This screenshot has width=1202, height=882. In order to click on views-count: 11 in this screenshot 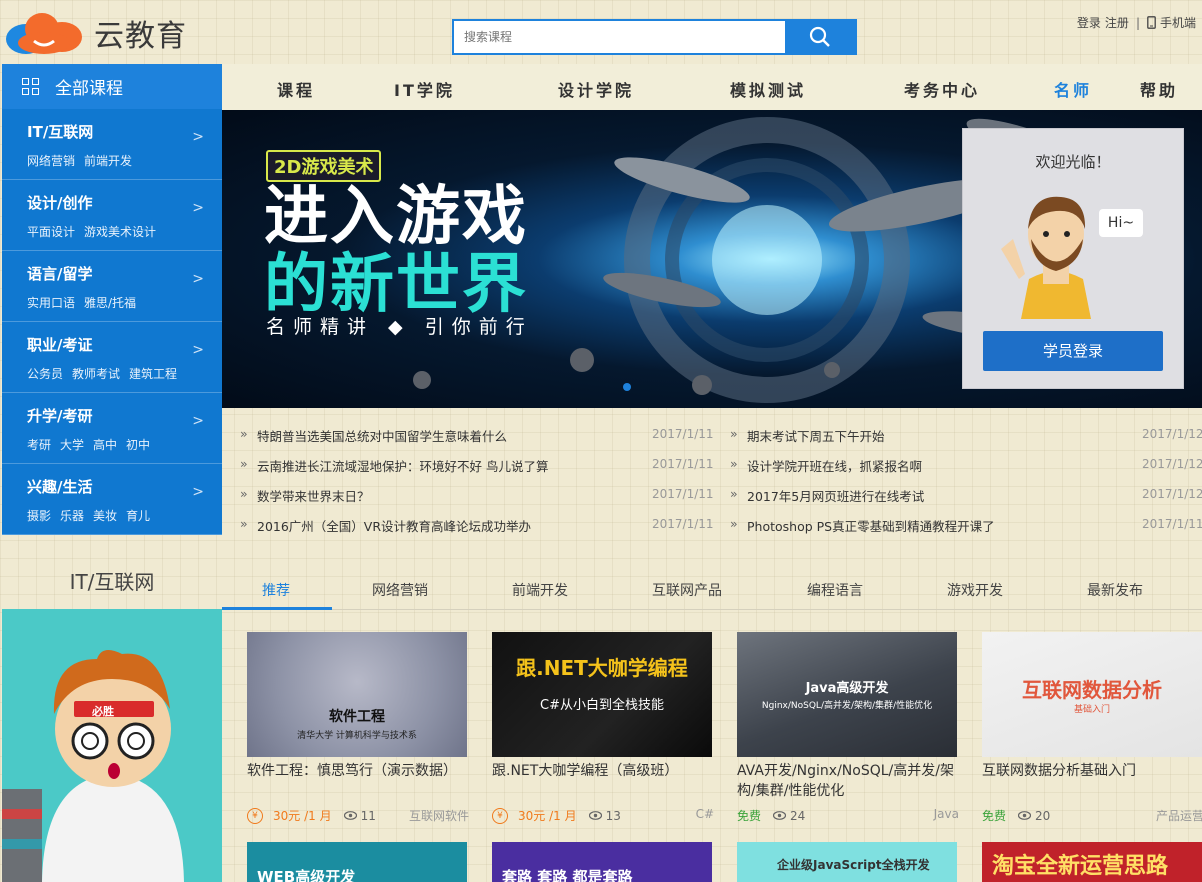, I will do `click(359, 815)`.